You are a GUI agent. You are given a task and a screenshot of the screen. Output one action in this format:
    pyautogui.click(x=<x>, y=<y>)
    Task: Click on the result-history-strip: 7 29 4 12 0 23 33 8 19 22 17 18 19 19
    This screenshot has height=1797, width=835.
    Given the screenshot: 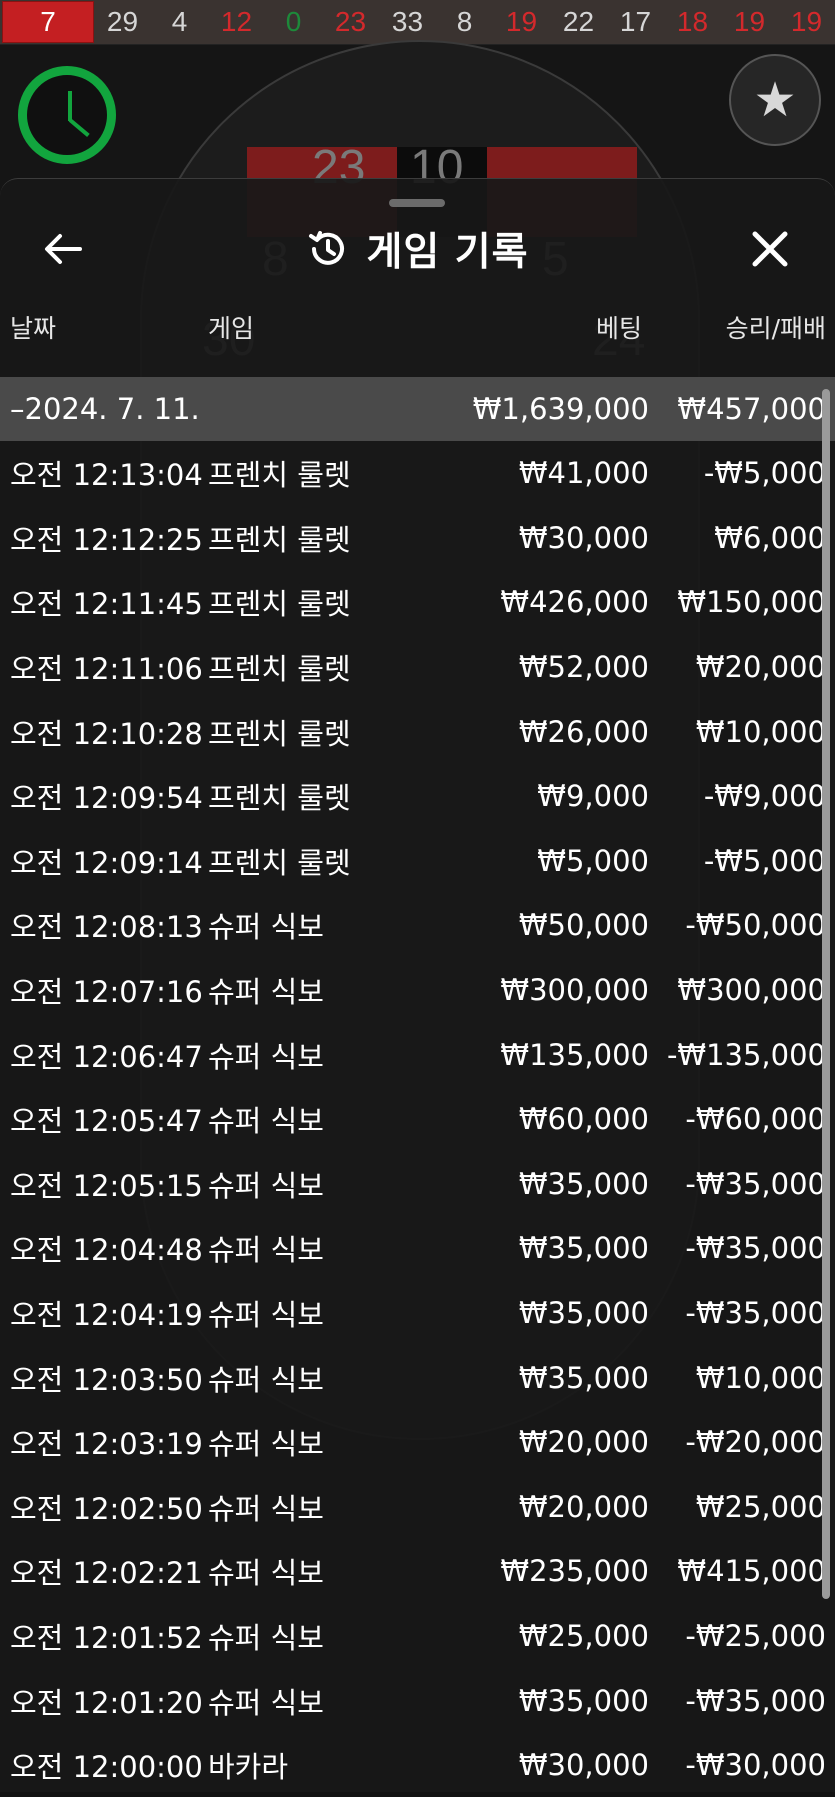 What is the action you would take?
    pyautogui.click(x=417, y=22)
    